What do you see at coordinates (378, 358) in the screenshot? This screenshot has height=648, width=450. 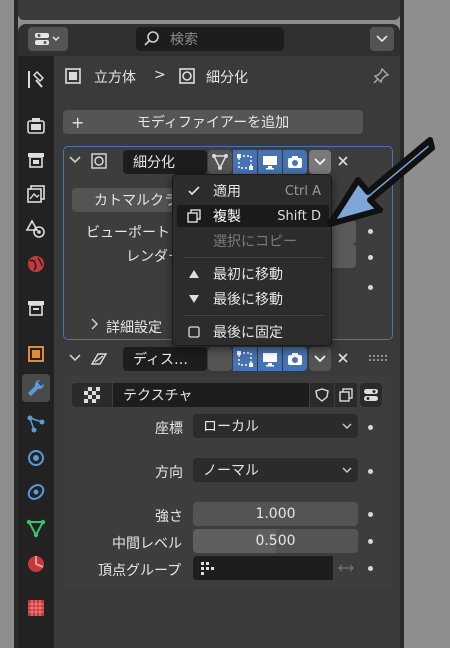 I see `drag-handle-icon` at bounding box center [378, 358].